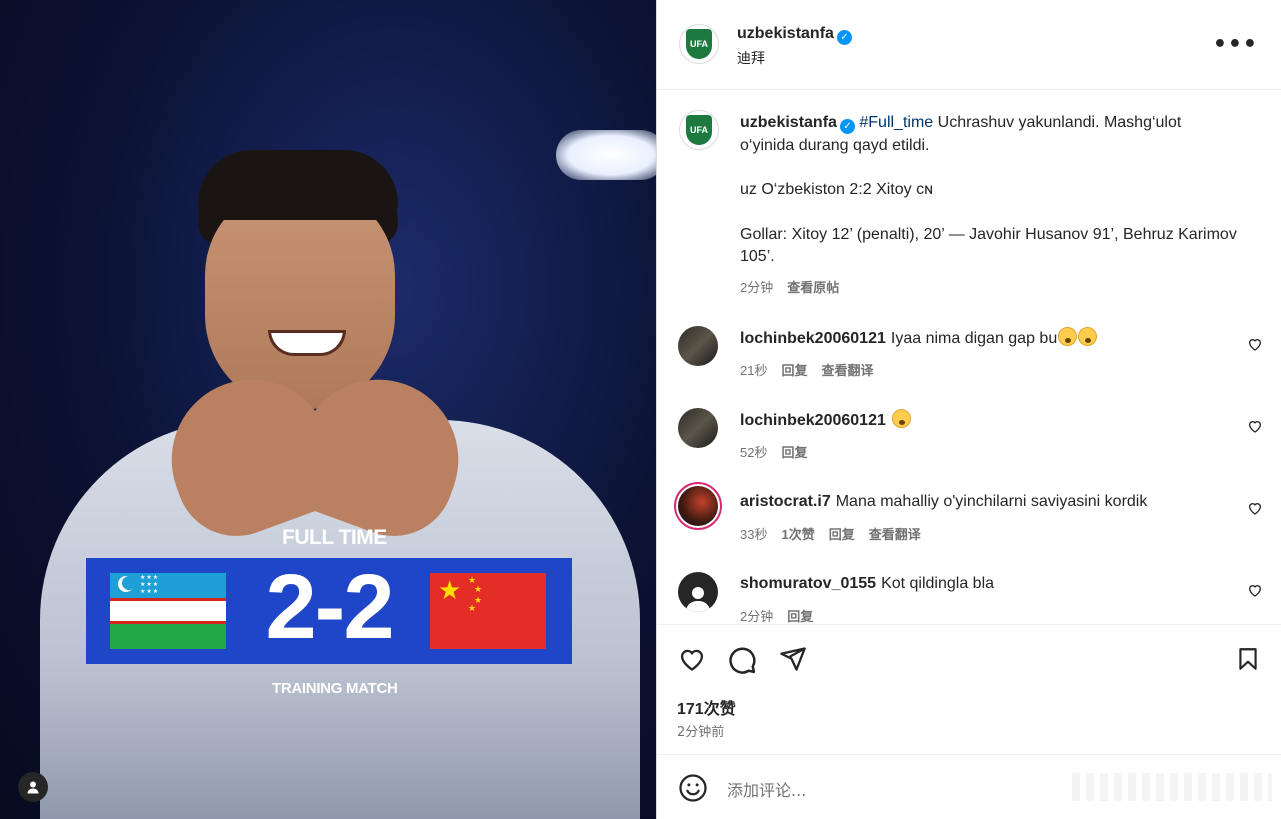  What do you see at coordinates (1235, 44) in the screenshot?
I see `more-options-button: •••` at bounding box center [1235, 44].